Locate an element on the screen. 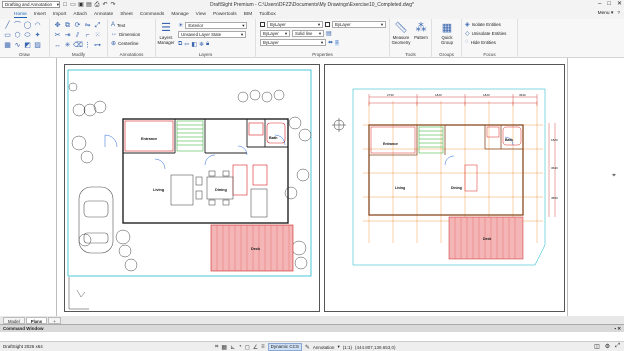 The height and width of the screenshot is (351, 624). chevron-down-icon: ▾ is located at coordinates (338, 347).